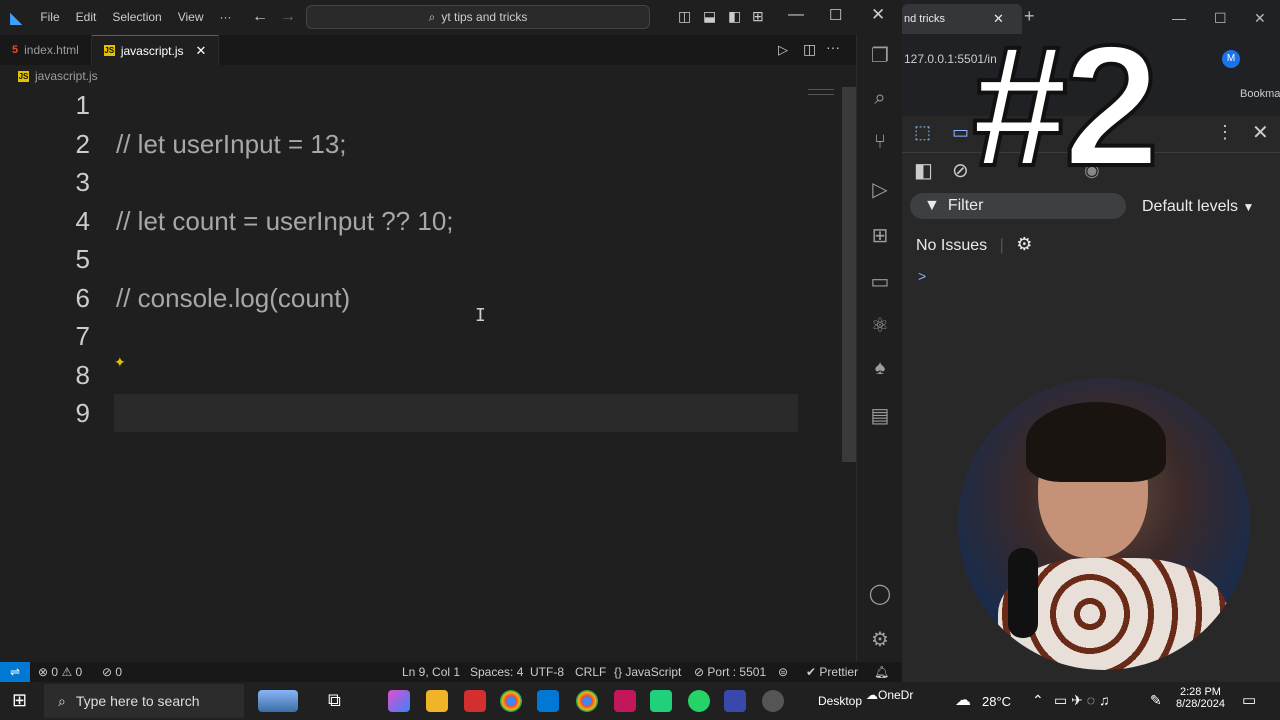 The height and width of the screenshot is (720, 1280). Describe the element at coordinates (49, 17) in the screenshot. I see `menu-file: File` at that location.